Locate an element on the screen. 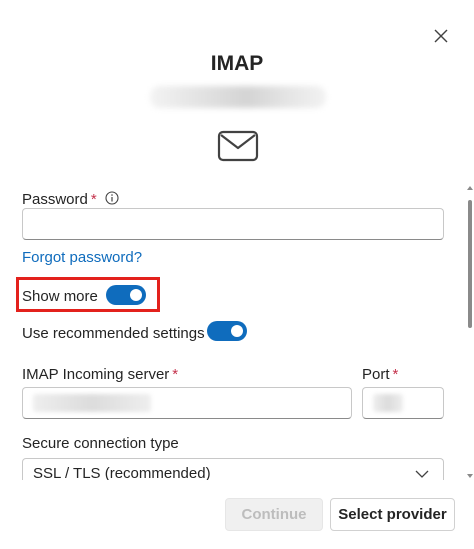 The image size is (474, 549). scrollbar is located at coordinates (470, 332).